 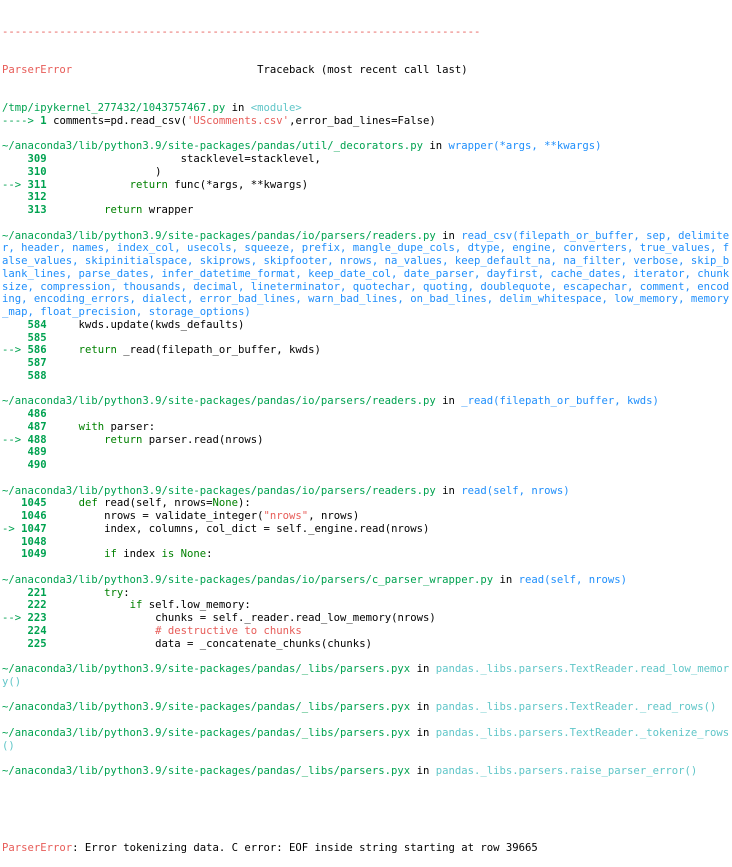 What do you see at coordinates (37, 197) in the screenshot?
I see `line-number: 312` at bounding box center [37, 197].